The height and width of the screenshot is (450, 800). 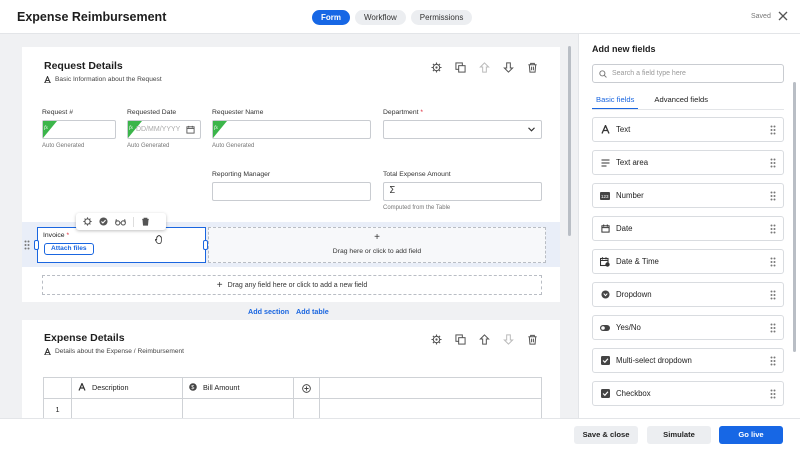 What do you see at coordinates (783, 16) in the screenshot?
I see `close-icon` at bounding box center [783, 16].